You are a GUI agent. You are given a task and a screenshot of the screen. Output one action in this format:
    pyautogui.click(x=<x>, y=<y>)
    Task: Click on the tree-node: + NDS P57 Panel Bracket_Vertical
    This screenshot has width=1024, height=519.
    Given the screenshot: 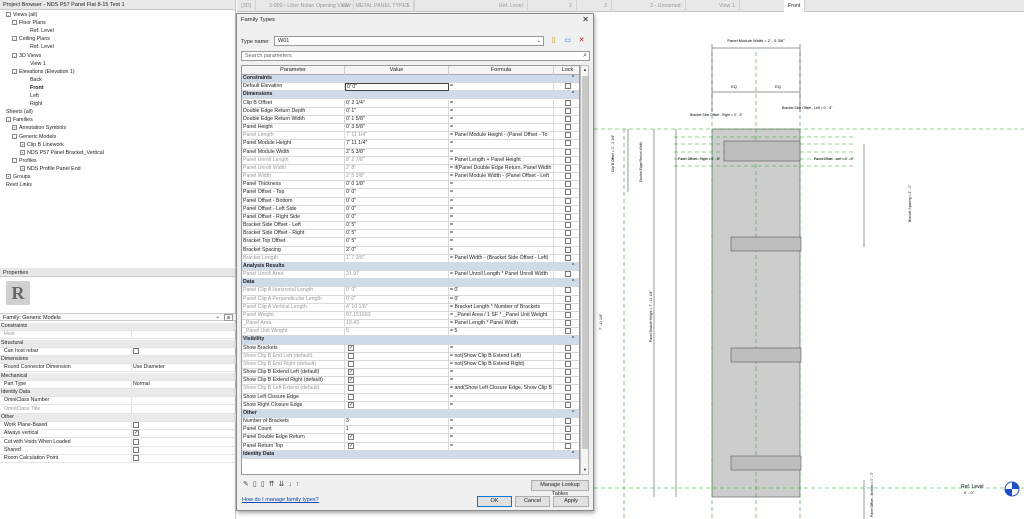 What is the action you would take?
    pyautogui.click(x=62, y=153)
    